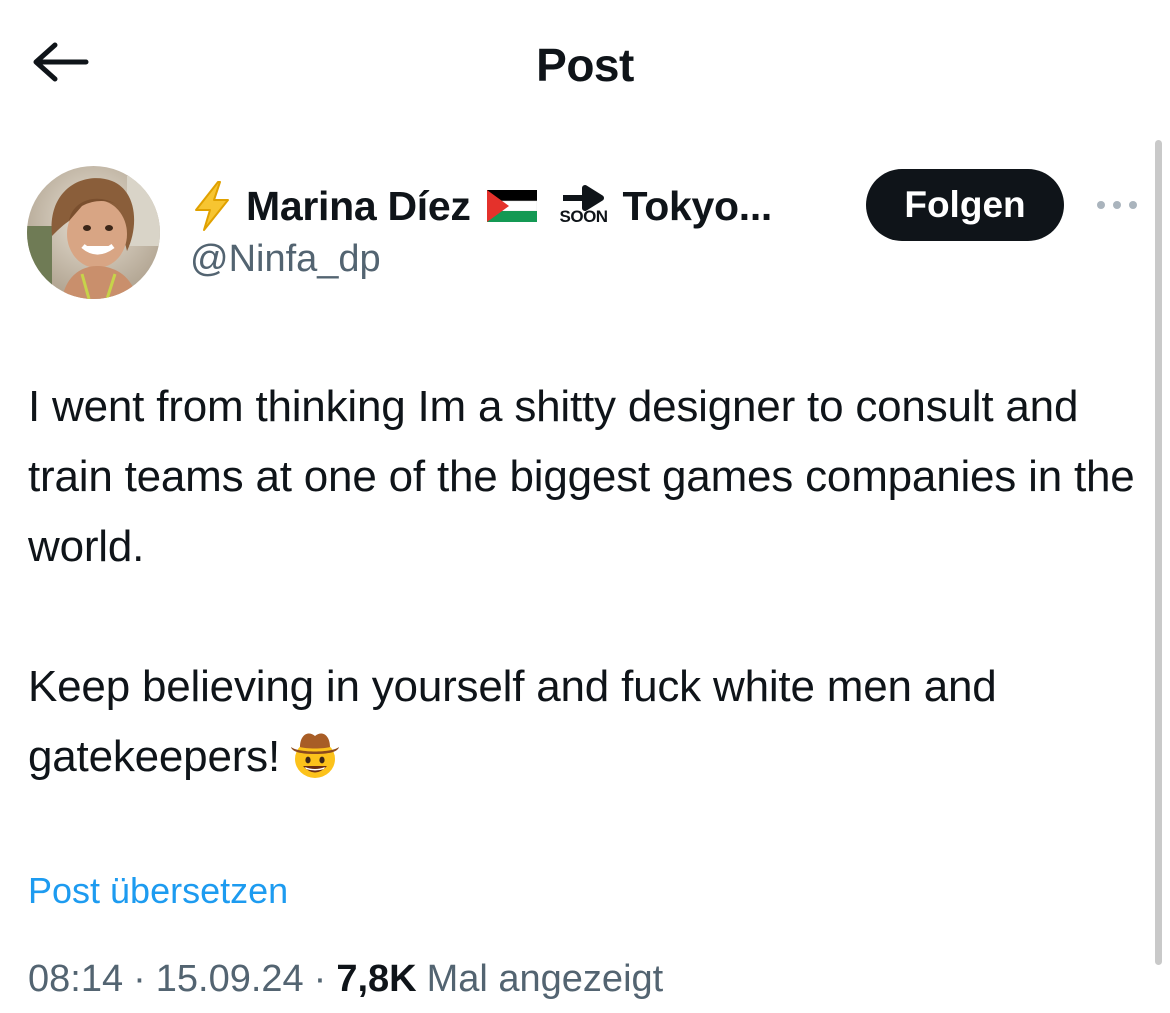 The height and width of the screenshot is (1013, 1170). What do you see at coordinates (584, 206) in the screenshot?
I see `soon-arrow-icon: SOON` at bounding box center [584, 206].